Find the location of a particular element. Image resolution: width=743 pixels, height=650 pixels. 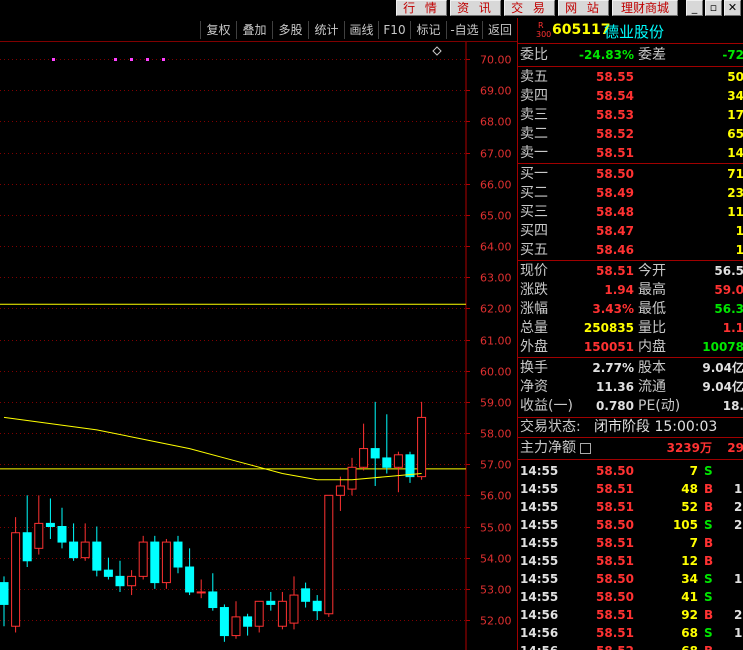

toolbar-multi-stock-button: 多股 is located at coordinates (290, 30).